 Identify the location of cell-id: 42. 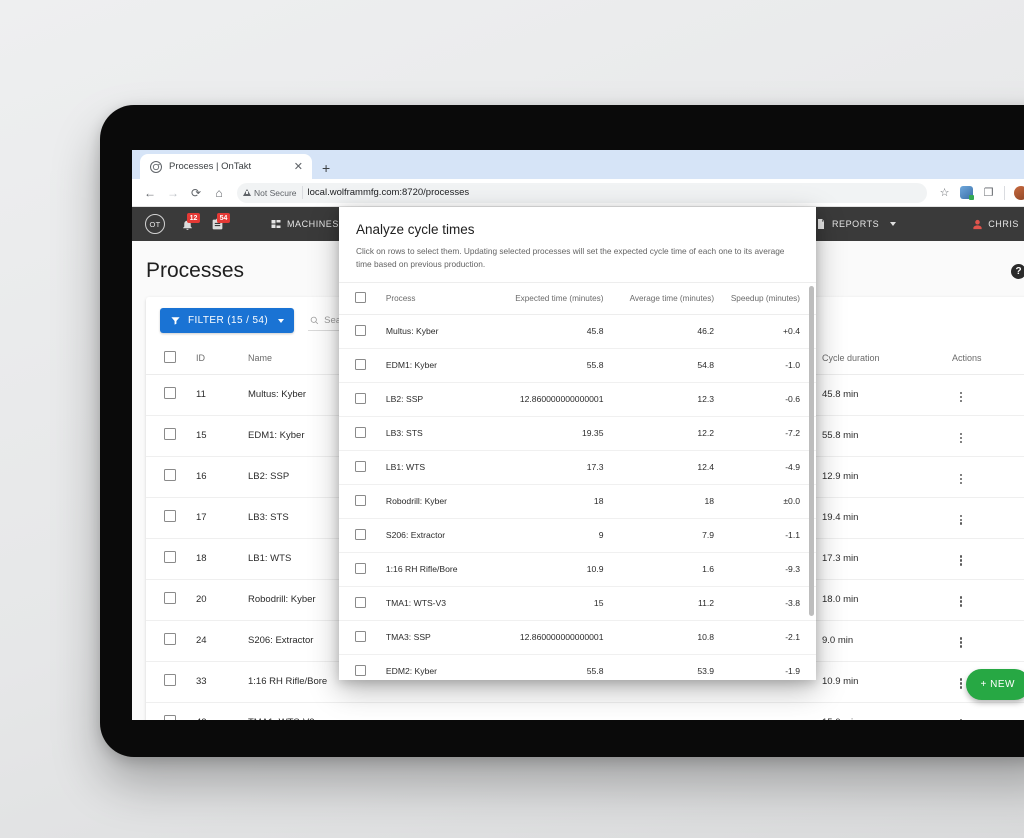
(216, 711).